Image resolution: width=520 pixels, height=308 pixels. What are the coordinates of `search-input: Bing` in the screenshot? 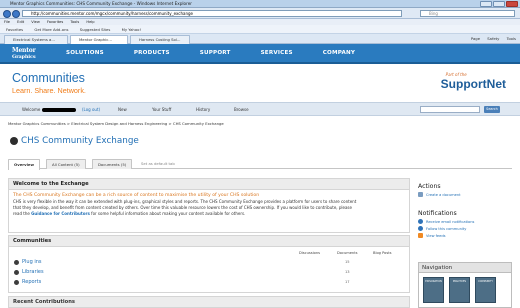 It's located at (467, 13).